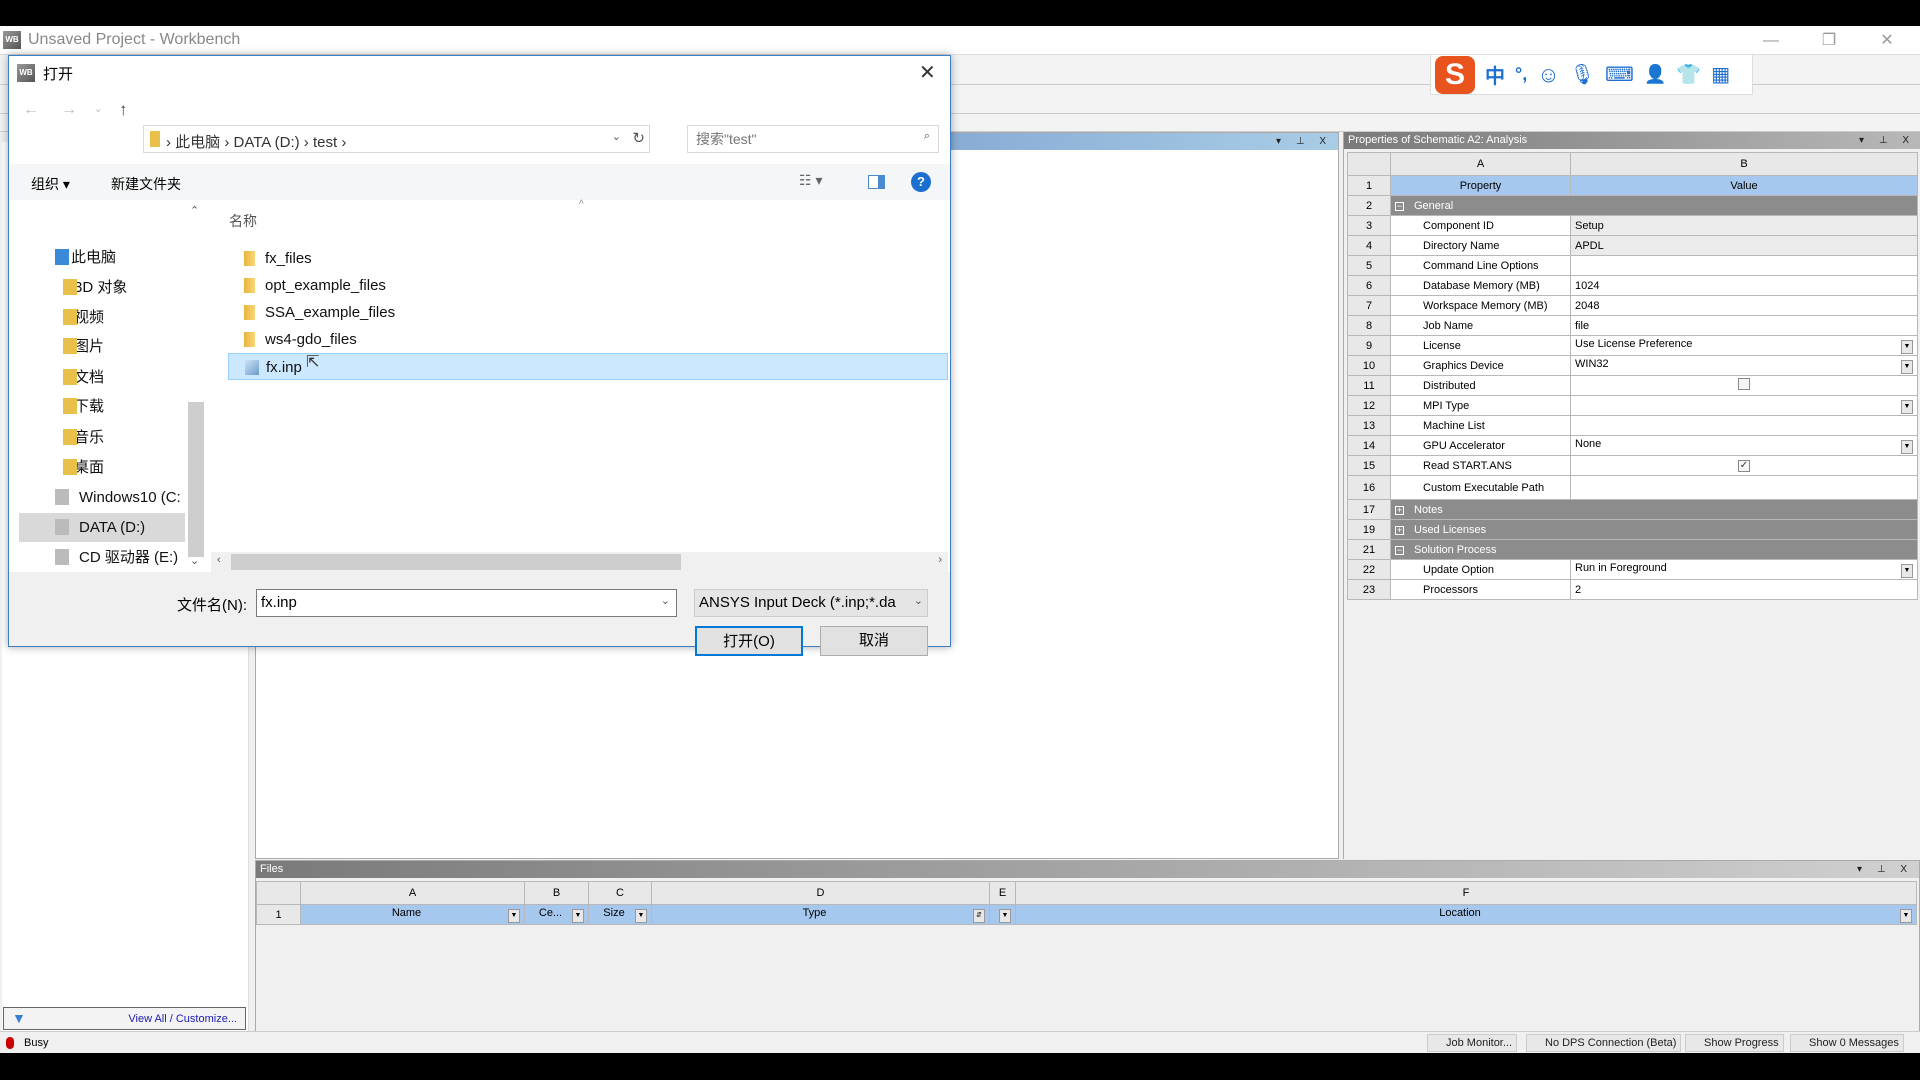 This screenshot has height=1080, width=1920. I want to click on filename-value: fx.inp, so click(279, 602).